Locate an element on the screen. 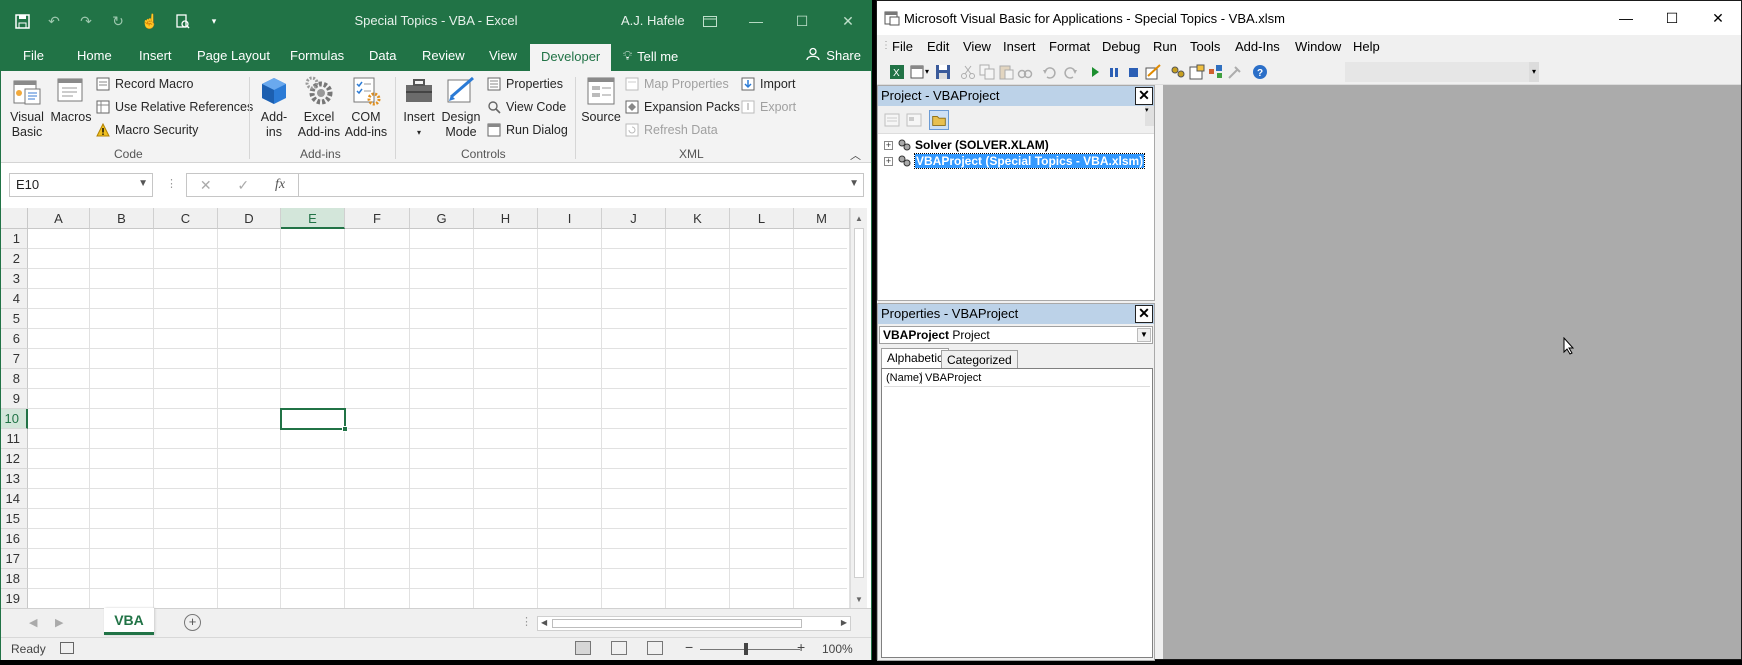  row-header: 6 is located at coordinates (14, 339).